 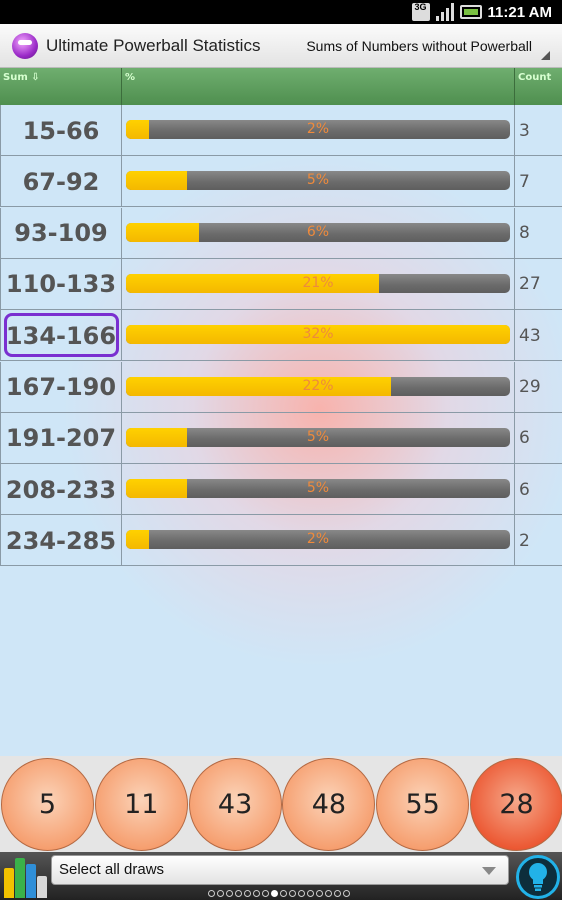 I want to click on percent-label: 22%, so click(x=318, y=385).